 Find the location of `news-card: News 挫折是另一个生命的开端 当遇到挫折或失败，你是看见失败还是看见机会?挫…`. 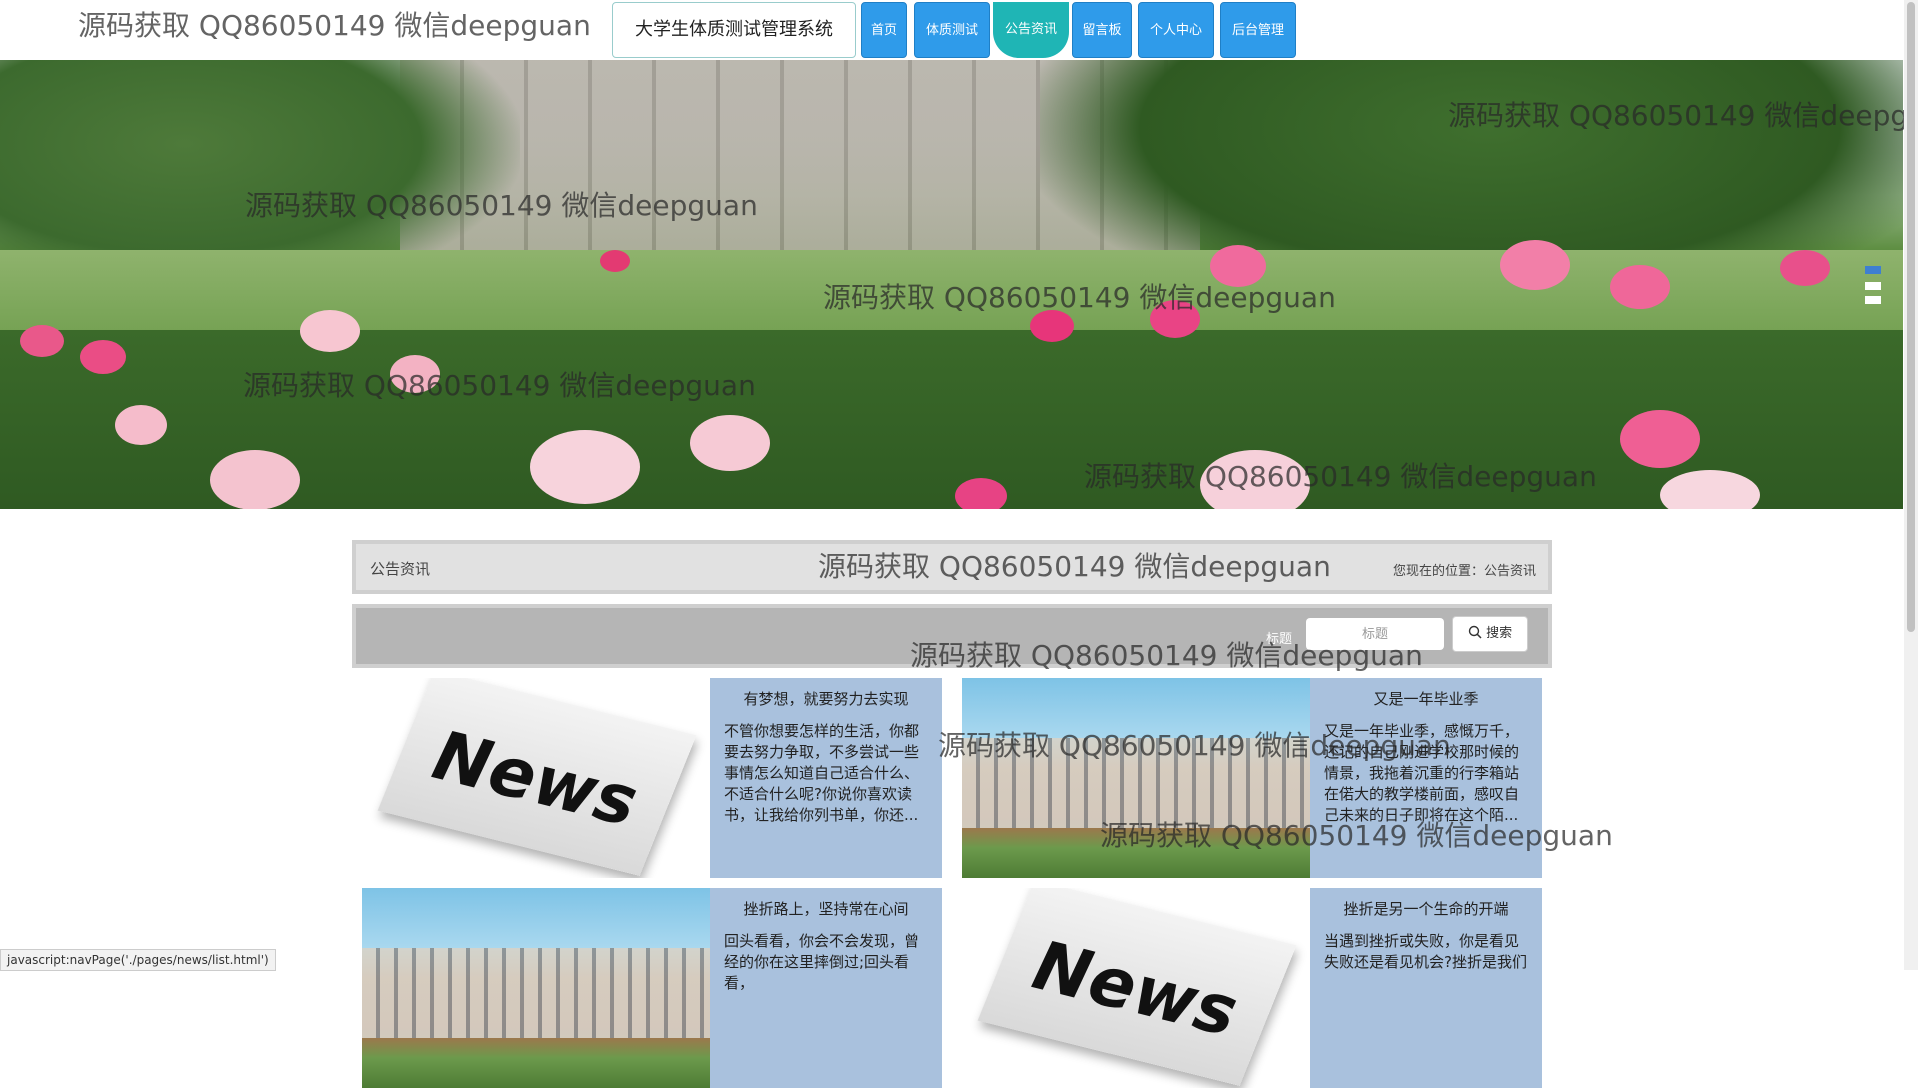

news-card: News 挫折是另一个生命的开端 当遇到挫折或失败，你是看见失败还是看见机会?挫… is located at coordinates (1252, 988).